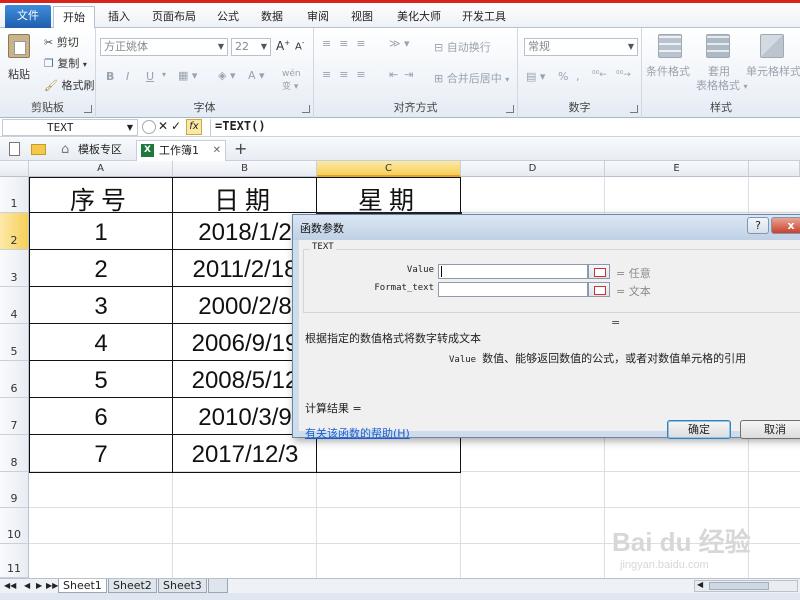  What do you see at coordinates (699, 429) in the screenshot?
I see `ok-button: 确定` at bounding box center [699, 429].